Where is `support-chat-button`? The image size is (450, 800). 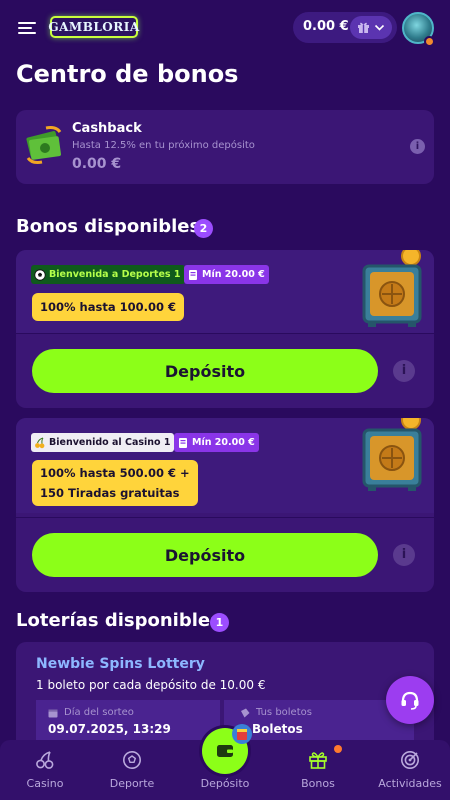 support-chat-button is located at coordinates (410, 700).